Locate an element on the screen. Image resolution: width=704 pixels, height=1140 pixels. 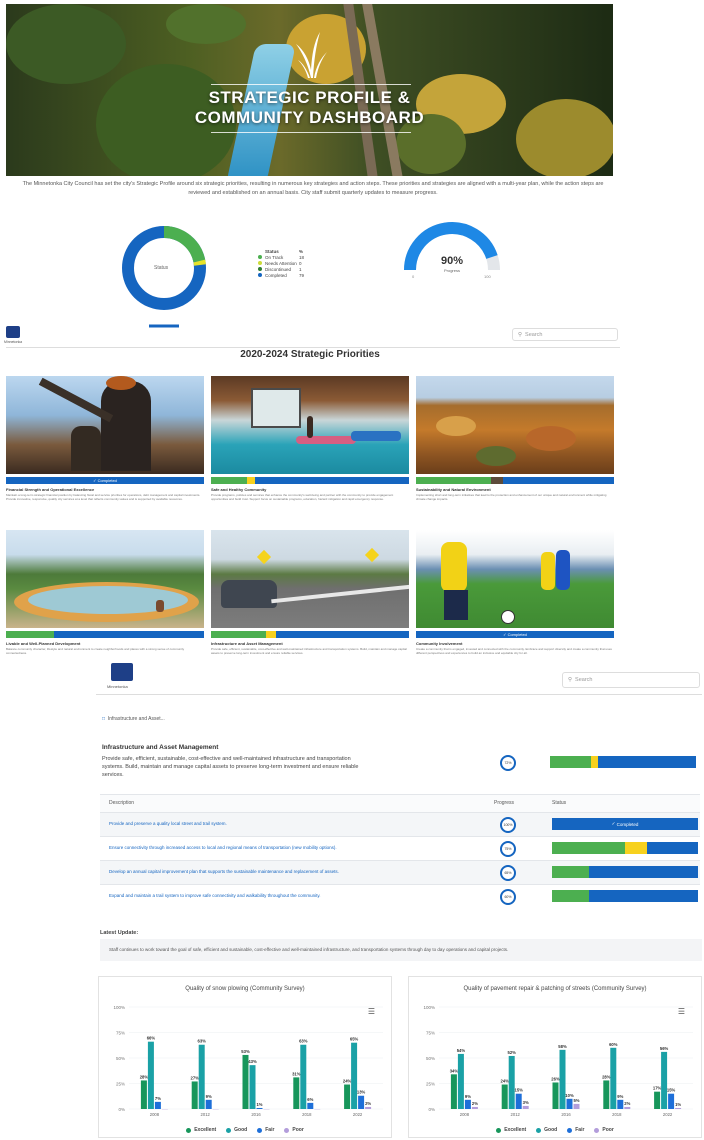
legend-label: Fair is located at coordinates (270, 1130).